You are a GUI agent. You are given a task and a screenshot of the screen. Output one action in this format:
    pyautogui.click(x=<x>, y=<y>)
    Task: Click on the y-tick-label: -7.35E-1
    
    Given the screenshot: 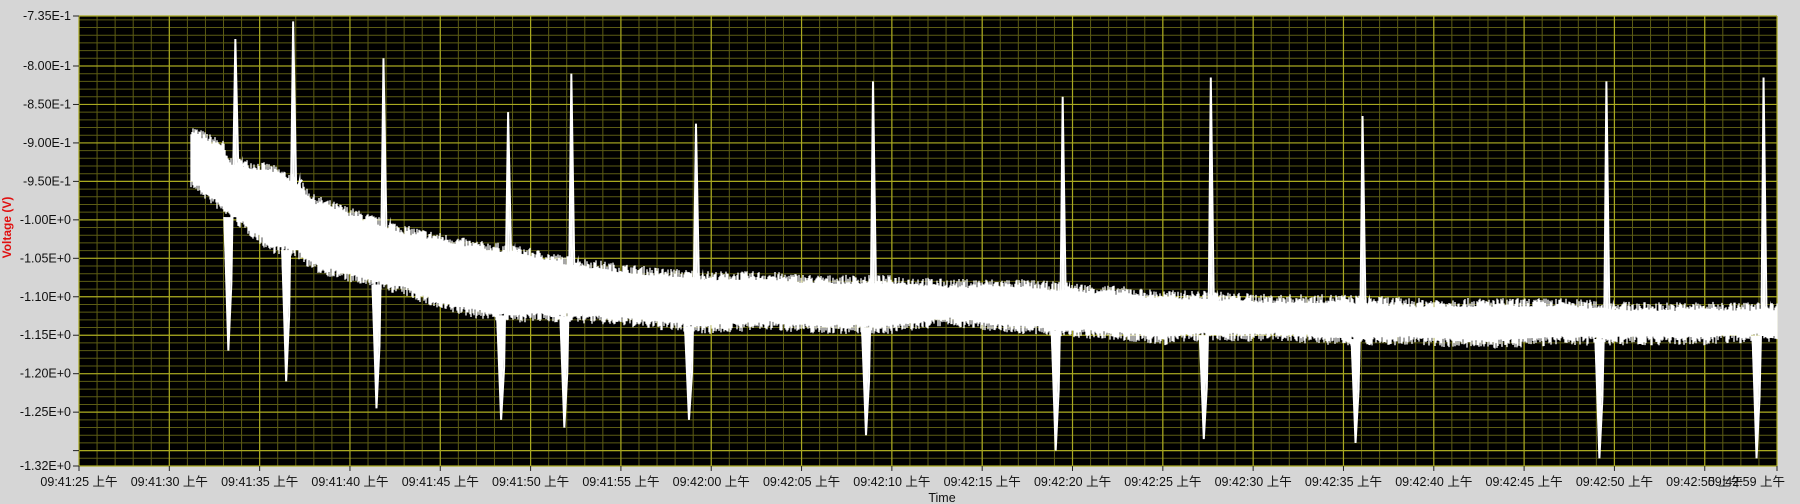 What is the action you would take?
    pyautogui.click(x=47, y=16)
    